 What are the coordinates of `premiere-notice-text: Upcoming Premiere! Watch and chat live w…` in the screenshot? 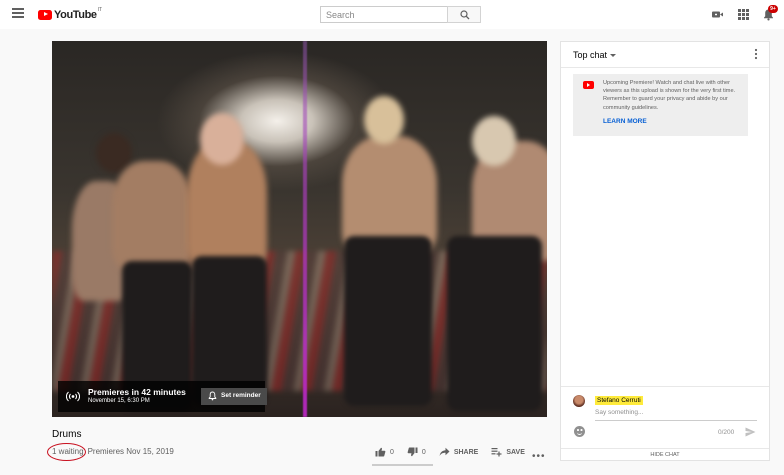 It's located at (669, 95).